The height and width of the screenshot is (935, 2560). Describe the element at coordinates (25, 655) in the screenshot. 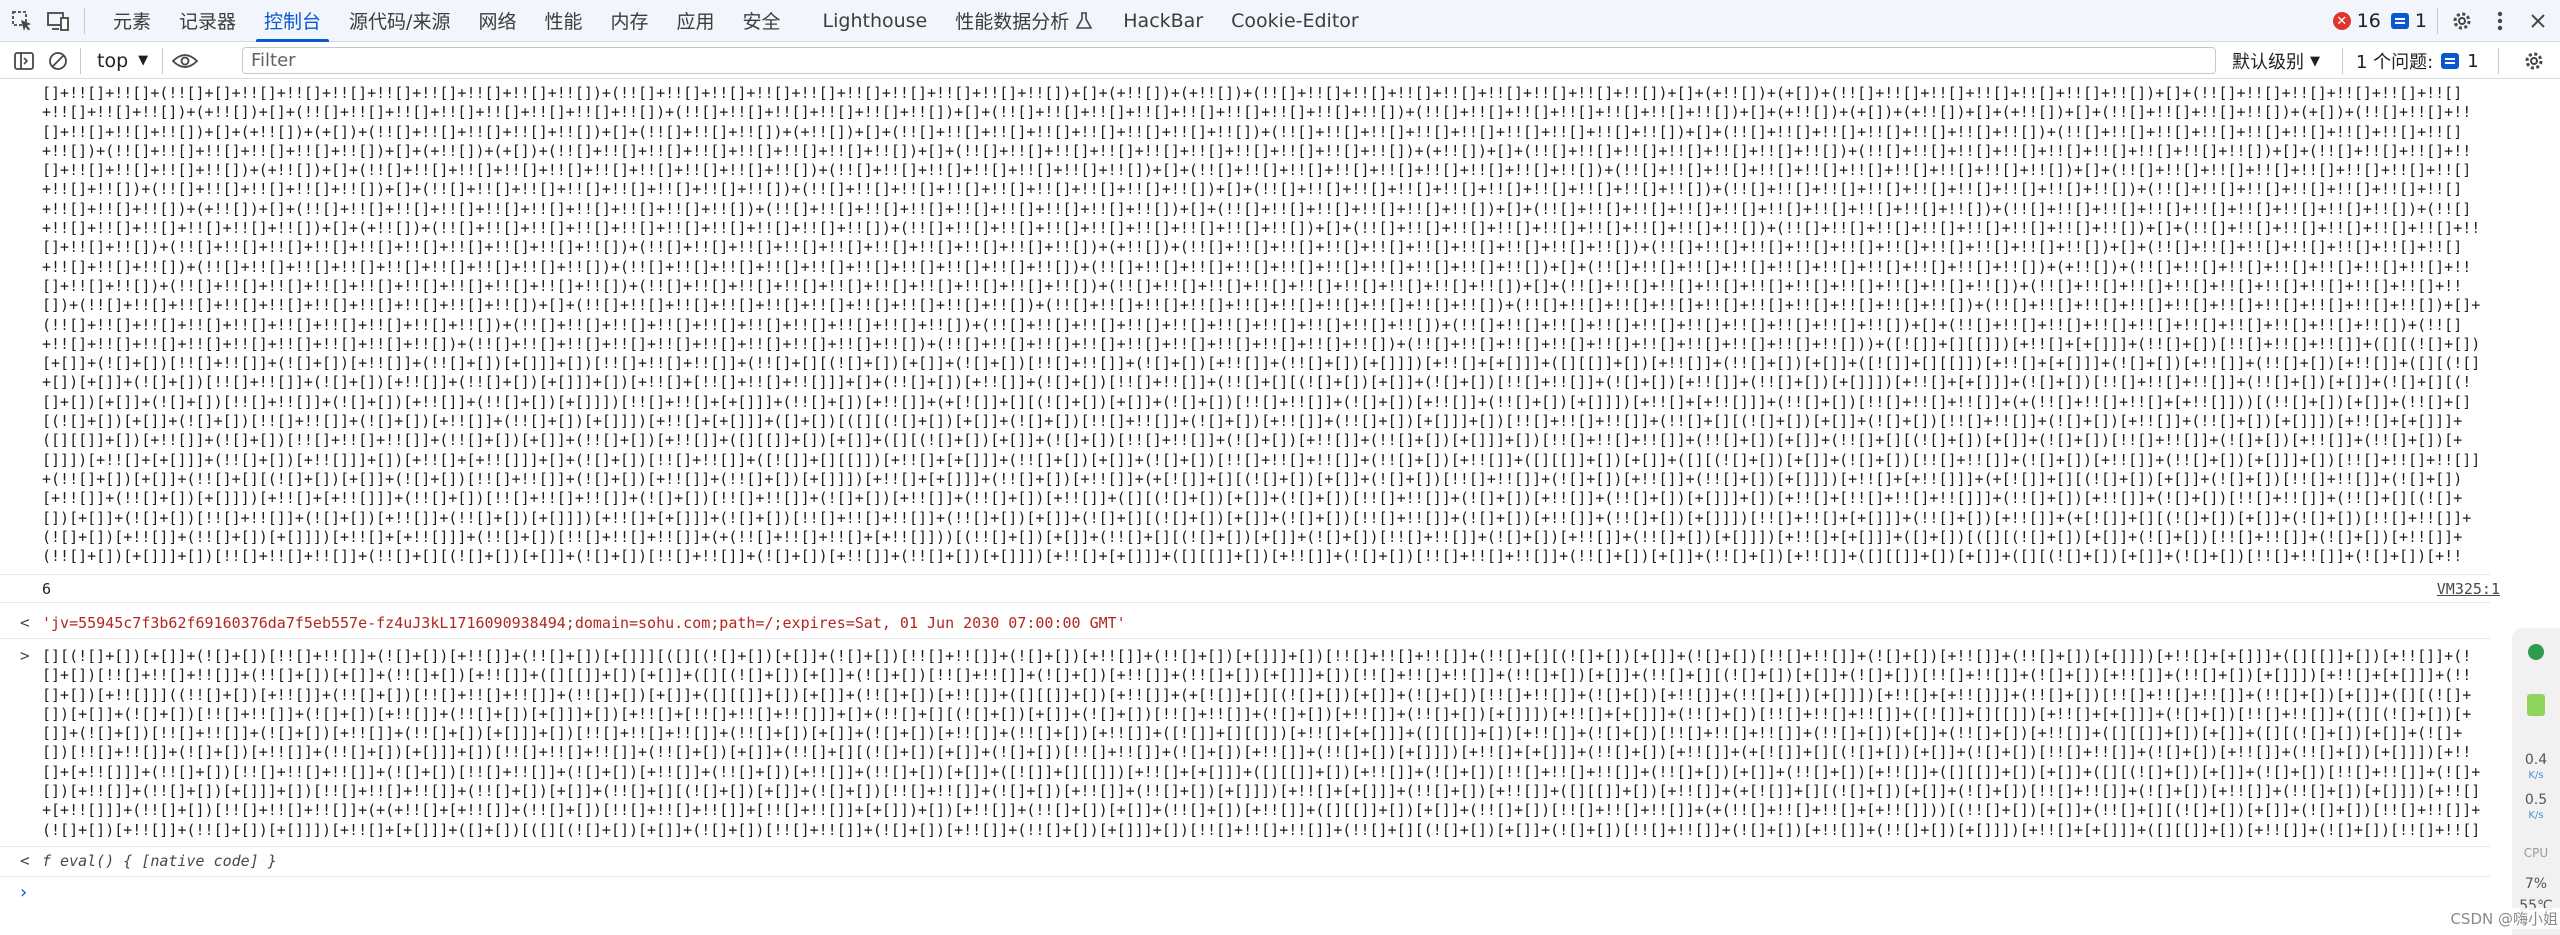

I see `input-expand-arrow-icon: >` at that location.